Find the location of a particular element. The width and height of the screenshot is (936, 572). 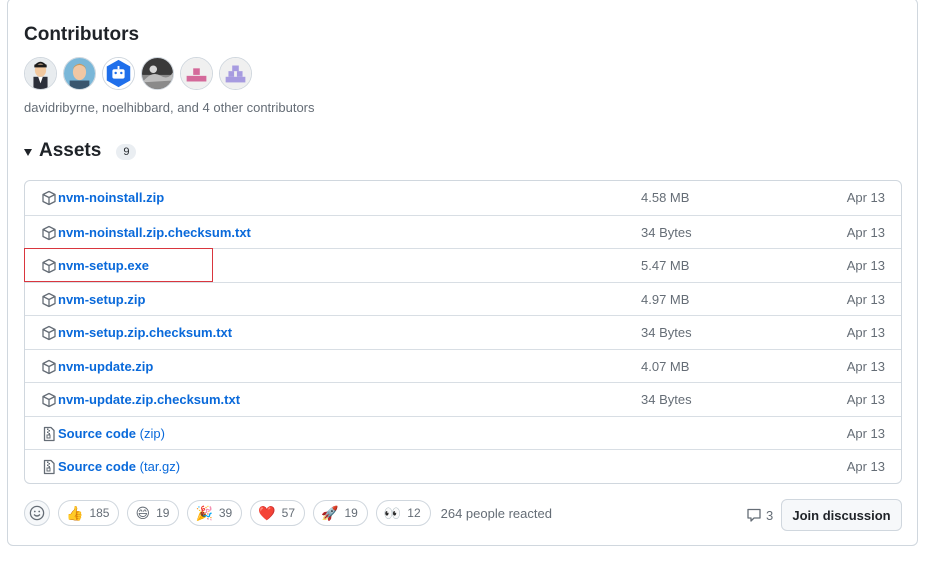

eyes-icon: 👀 is located at coordinates (392, 513).